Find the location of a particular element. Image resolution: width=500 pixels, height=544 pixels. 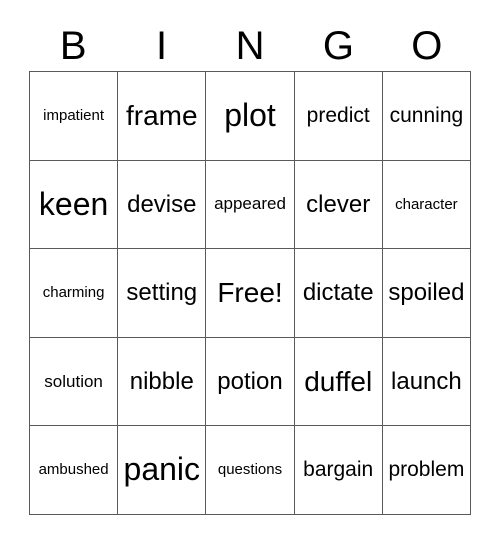

bingo-cell: predict is located at coordinates (338, 116).